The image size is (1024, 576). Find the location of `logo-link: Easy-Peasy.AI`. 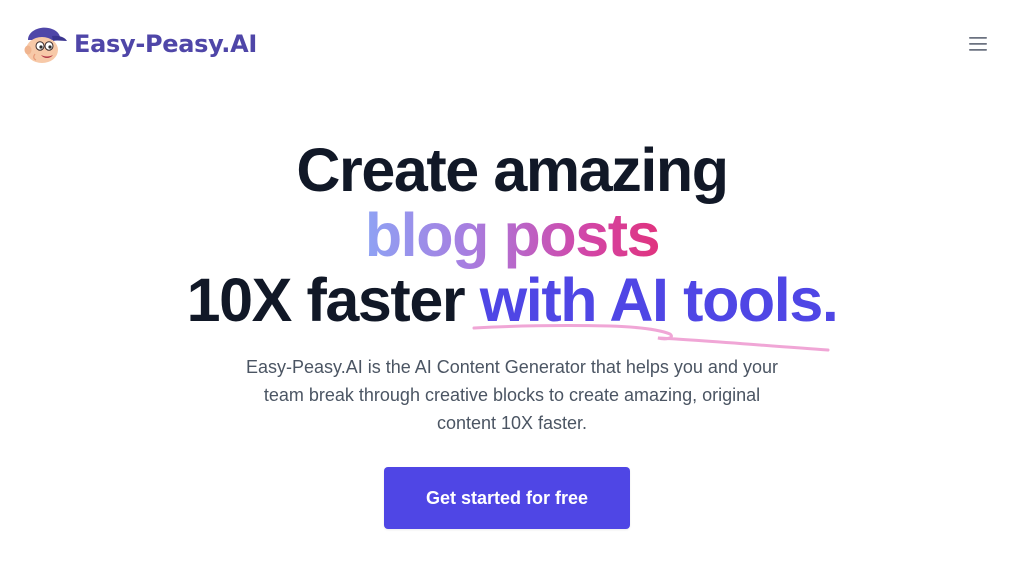

logo-link: Easy-Peasy.AI is located at coordinates (139, 44).